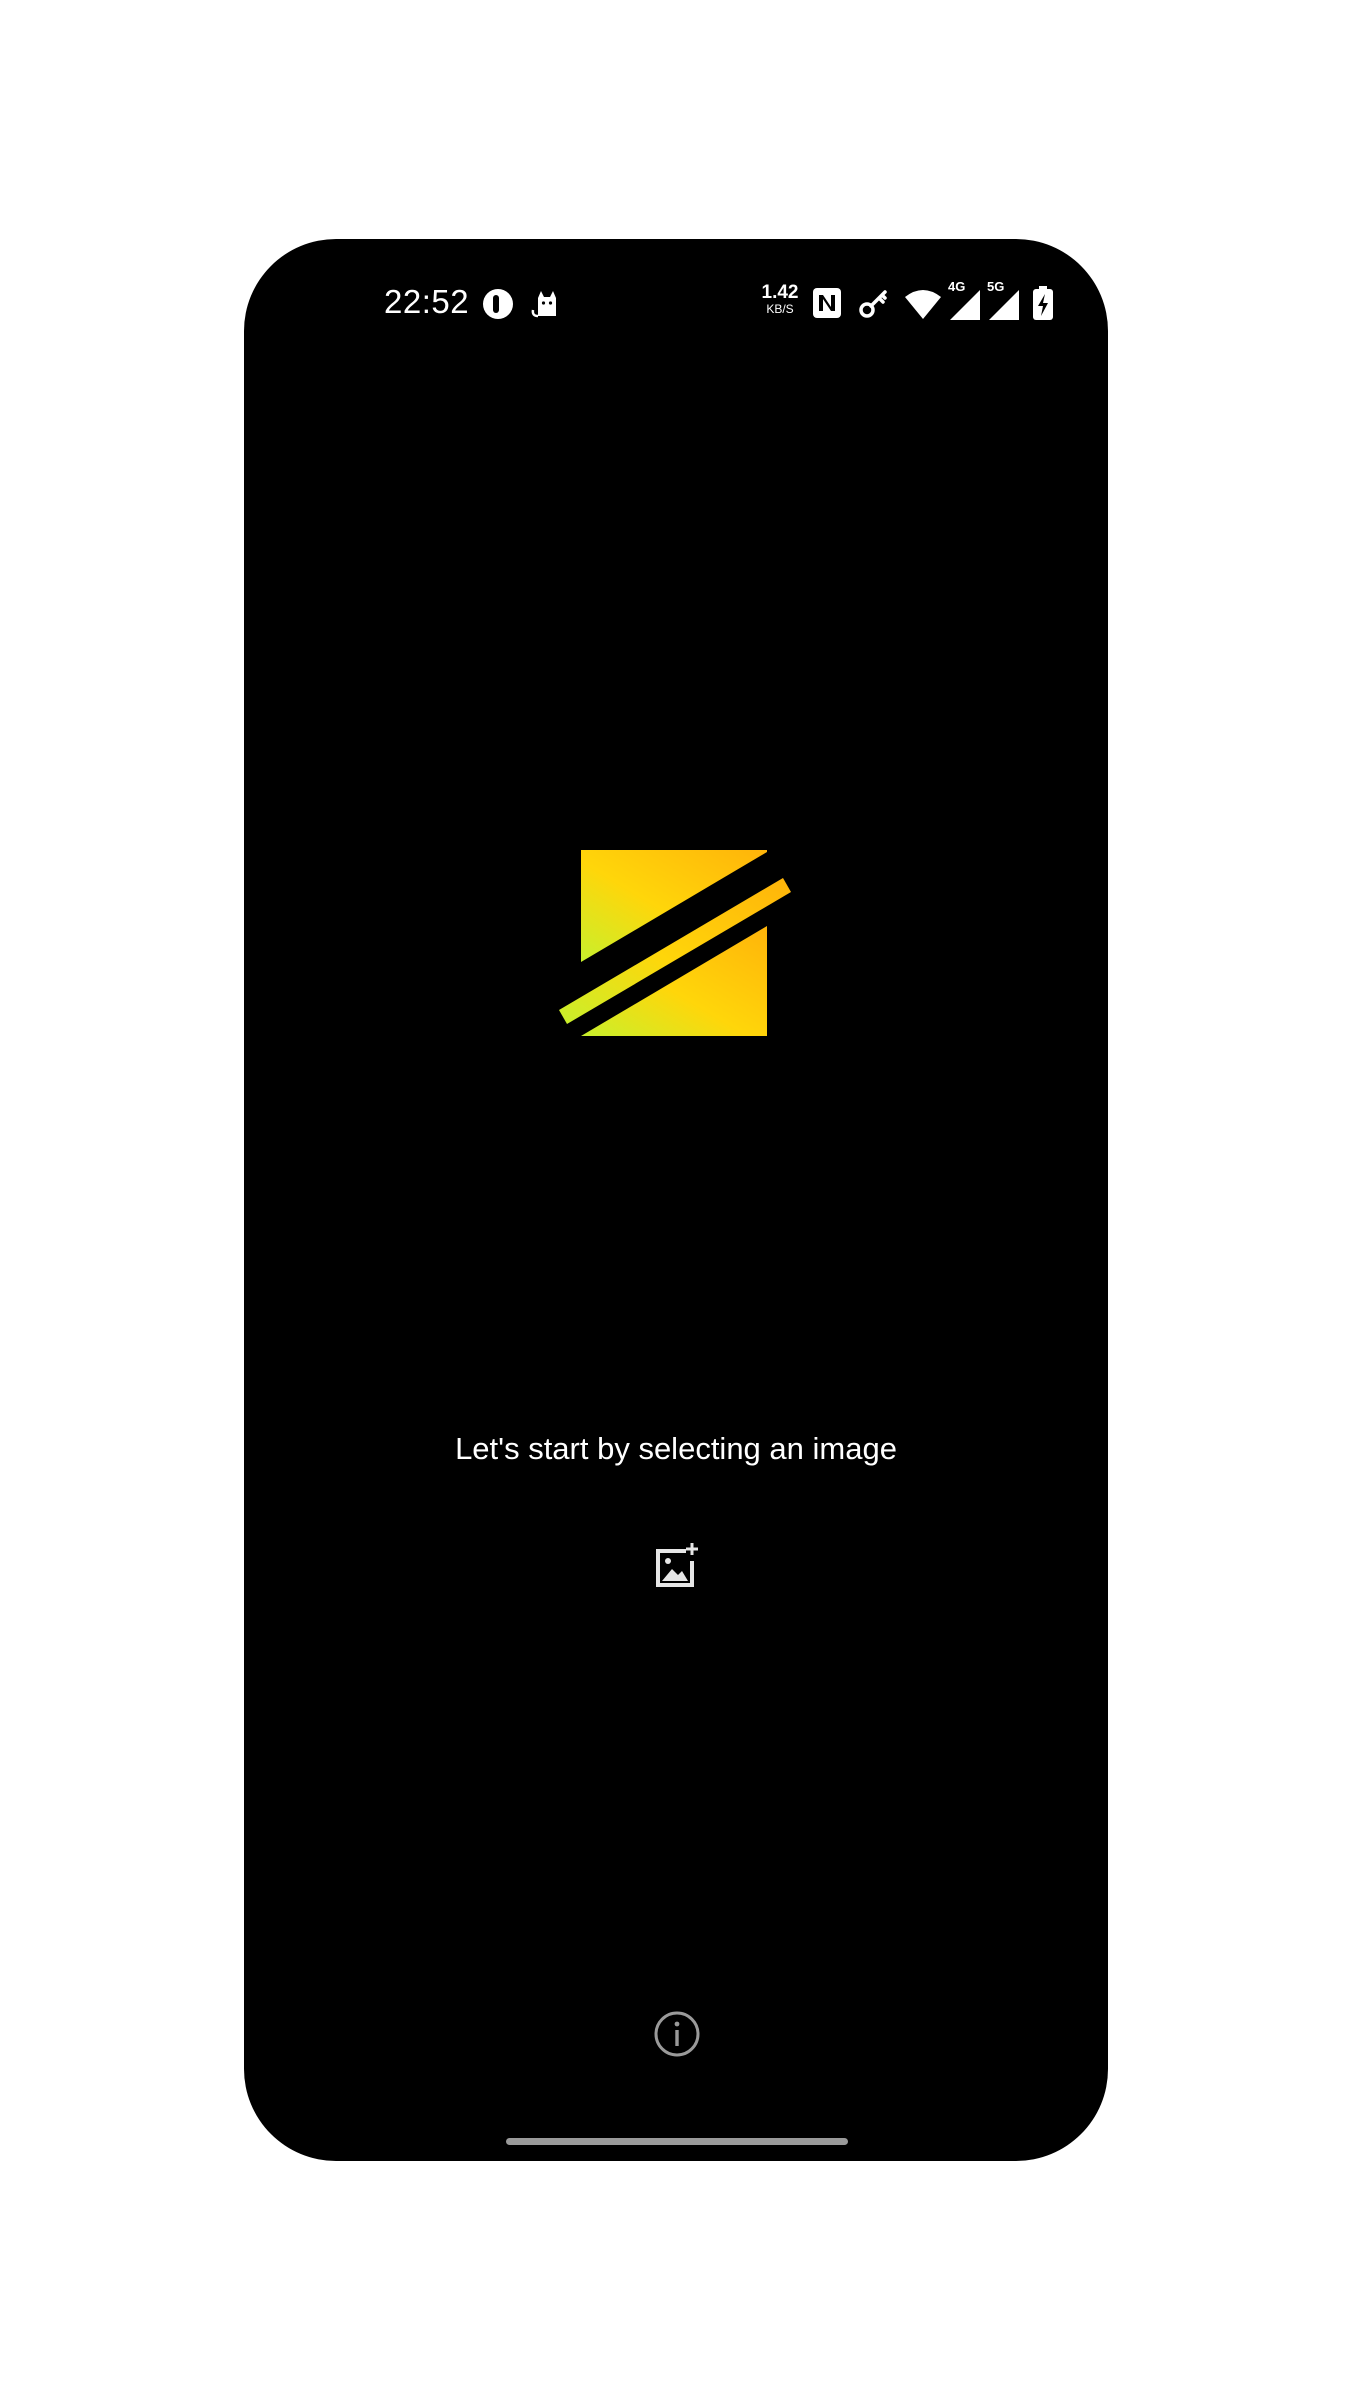 The height and width of the screenshot is (2400, 1350). I want to click on status-time: 22:52, so click(427, 301).